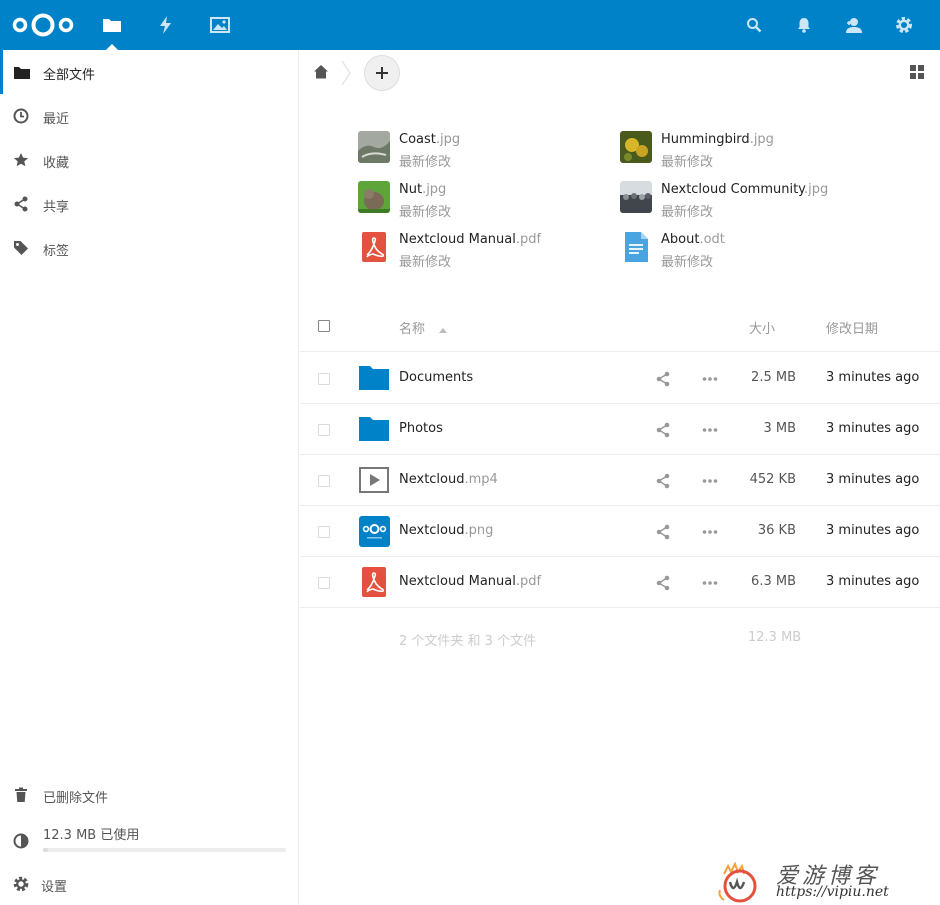  Describe the element at coordinates (705, 139) in the screenshot. I see `recent-file-name: Hummingbird` at that location.